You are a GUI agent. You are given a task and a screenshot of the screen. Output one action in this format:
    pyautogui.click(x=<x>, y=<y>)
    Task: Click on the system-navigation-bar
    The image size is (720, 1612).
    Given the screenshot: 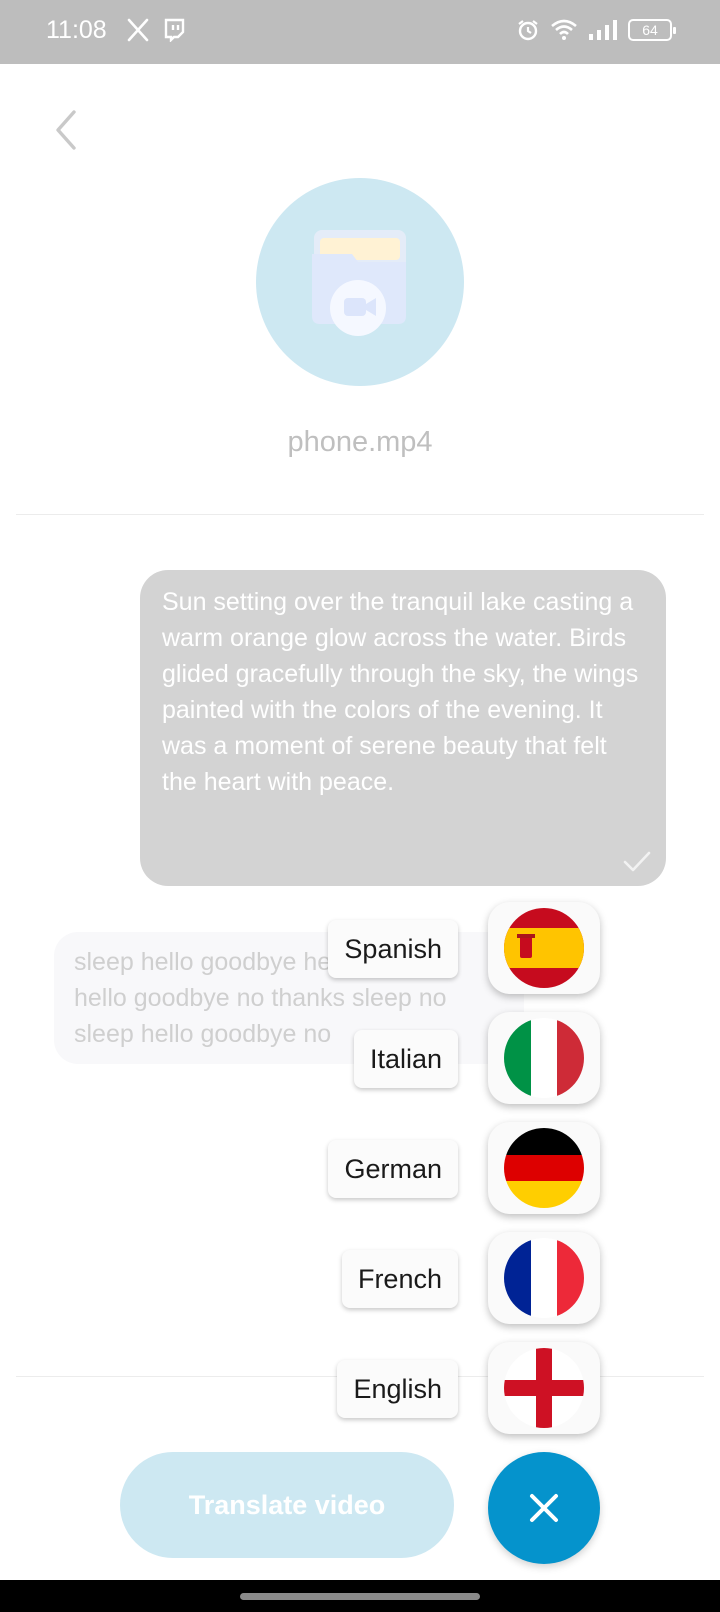 What is the action you would take?
    pyautogui.click(x=360, y=1596)
    